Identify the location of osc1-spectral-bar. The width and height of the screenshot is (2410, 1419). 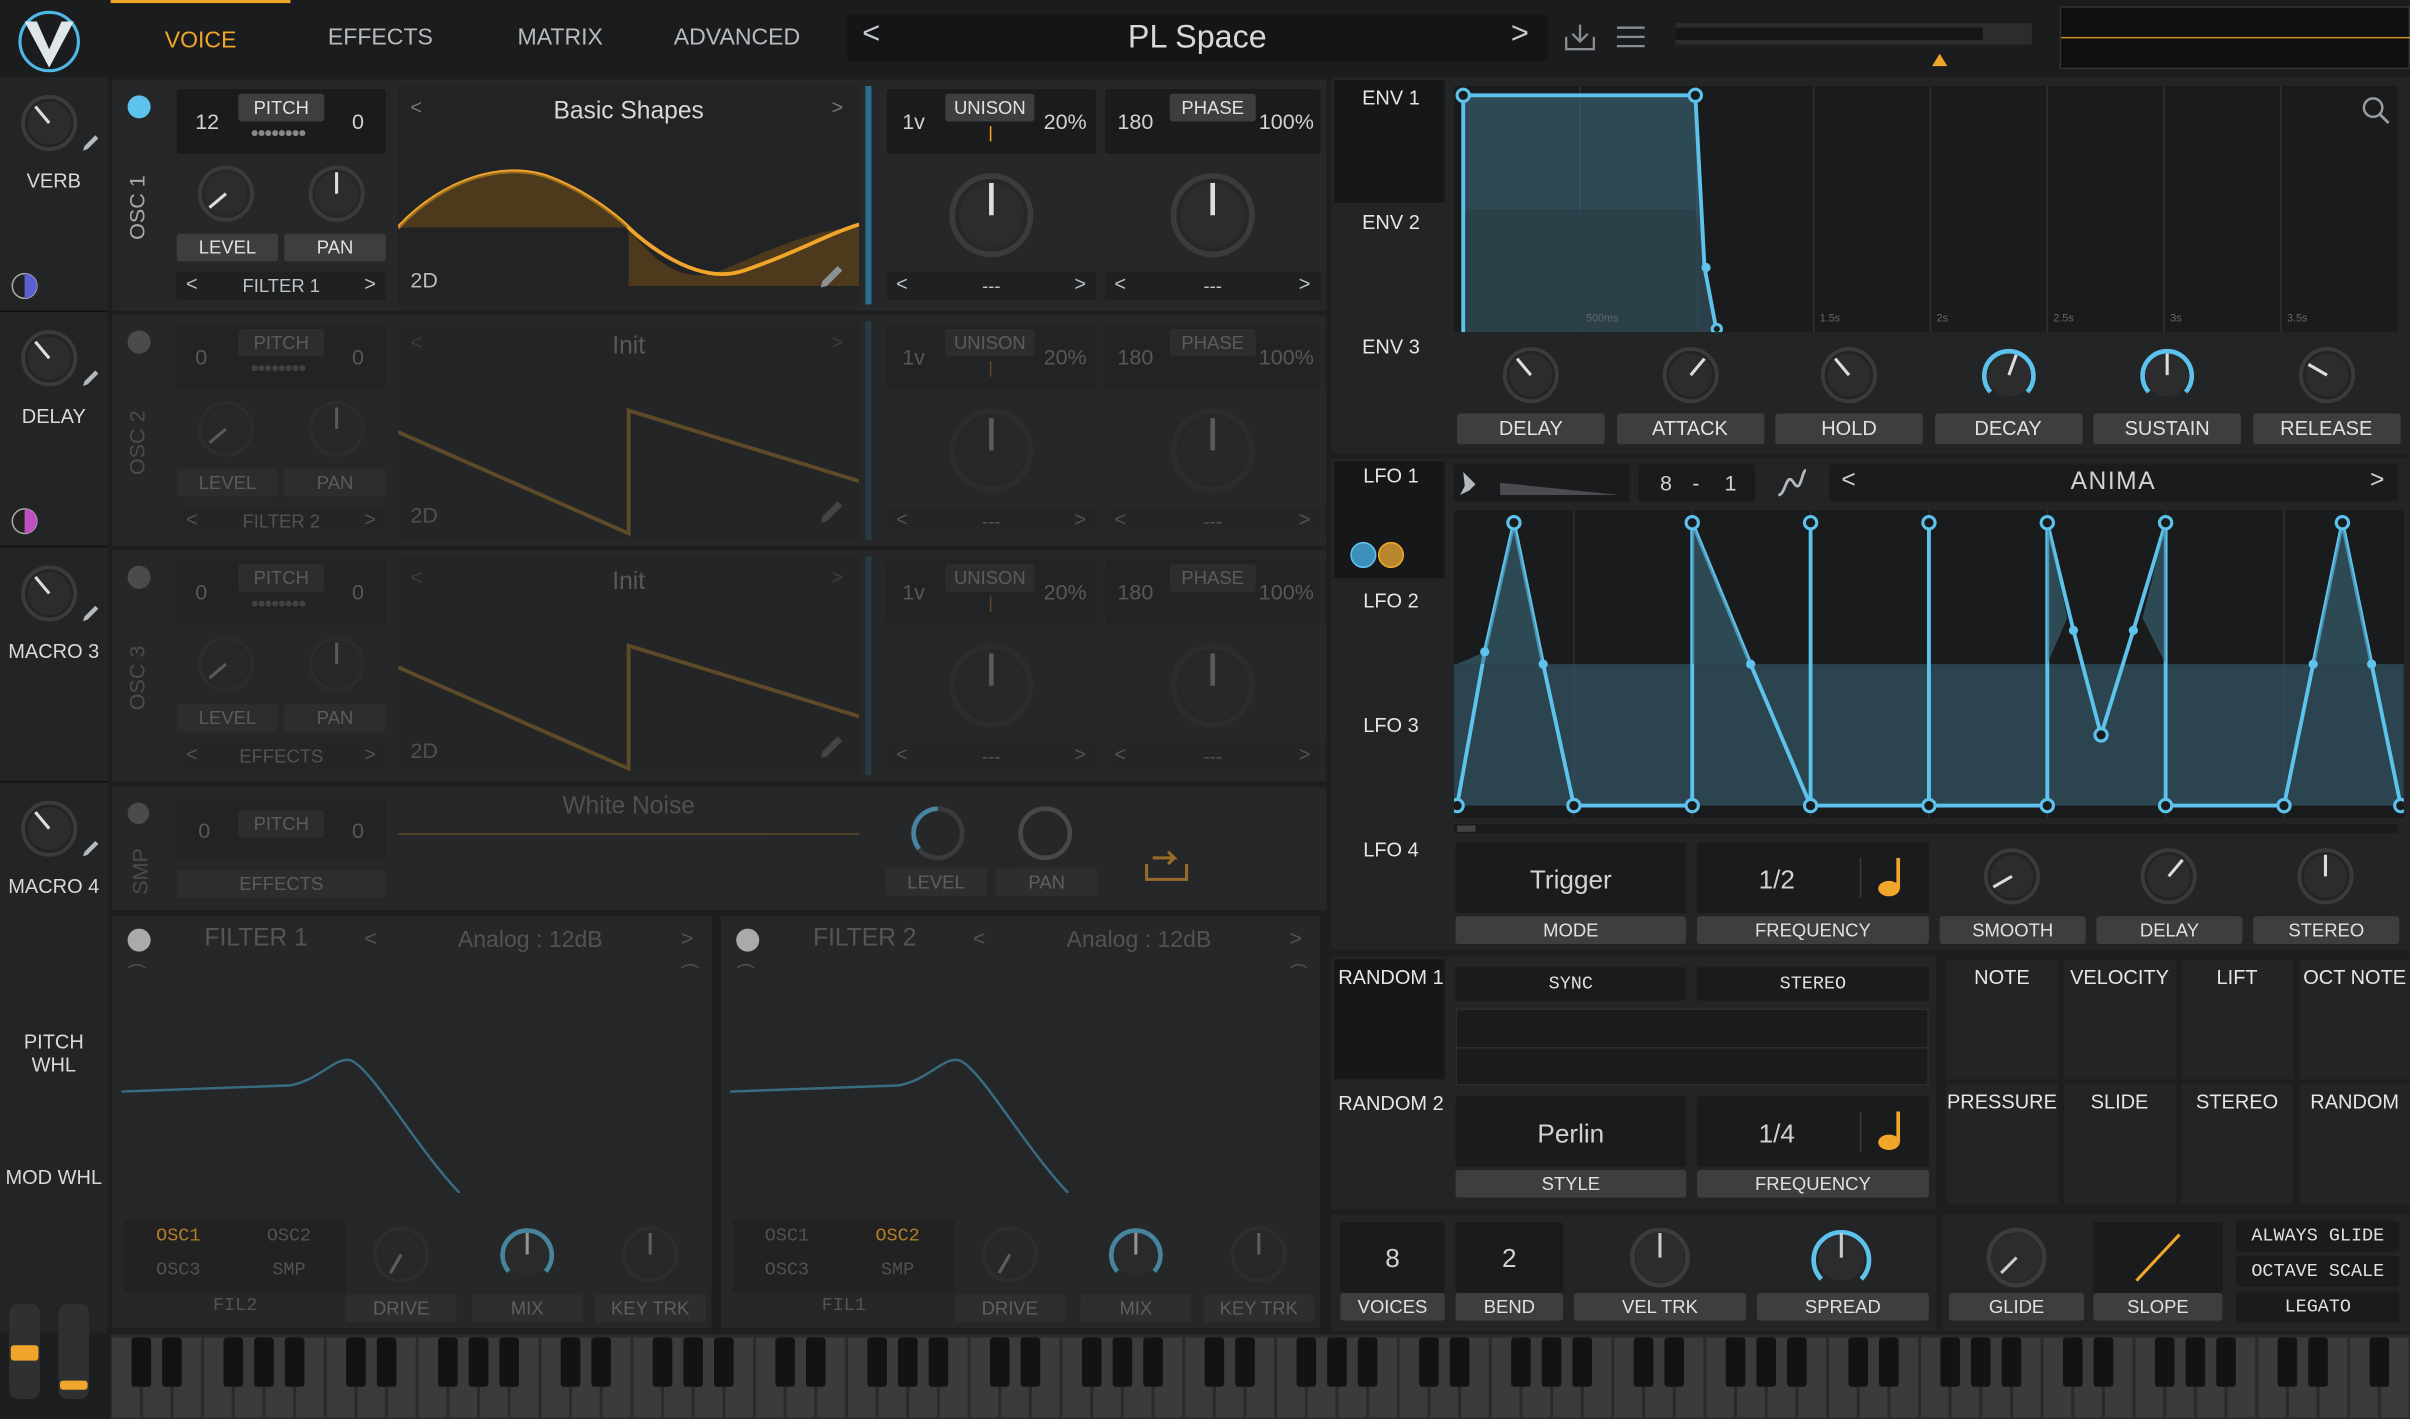
(868, 195).